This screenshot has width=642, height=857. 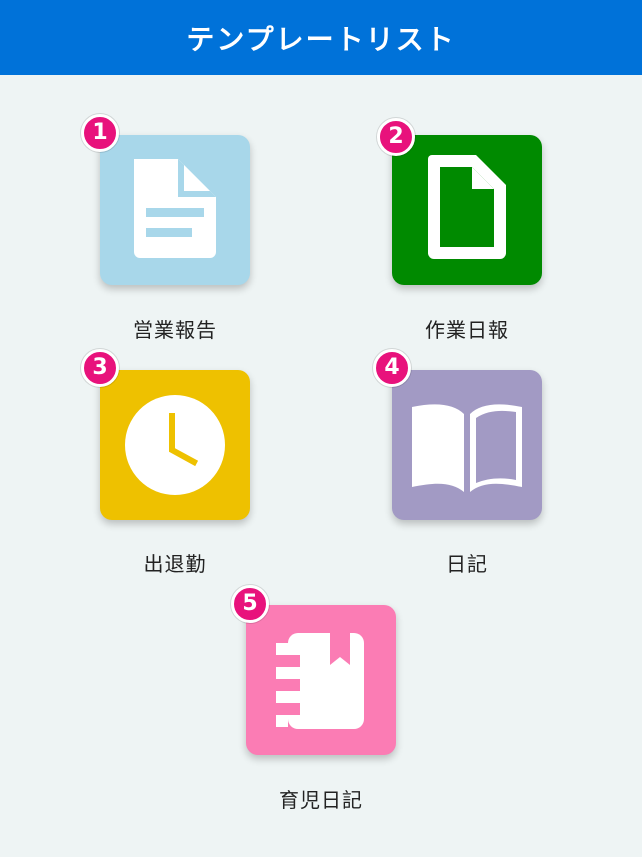 I want to click on template-tile-childcare-diary, so click(x=321, y=680).